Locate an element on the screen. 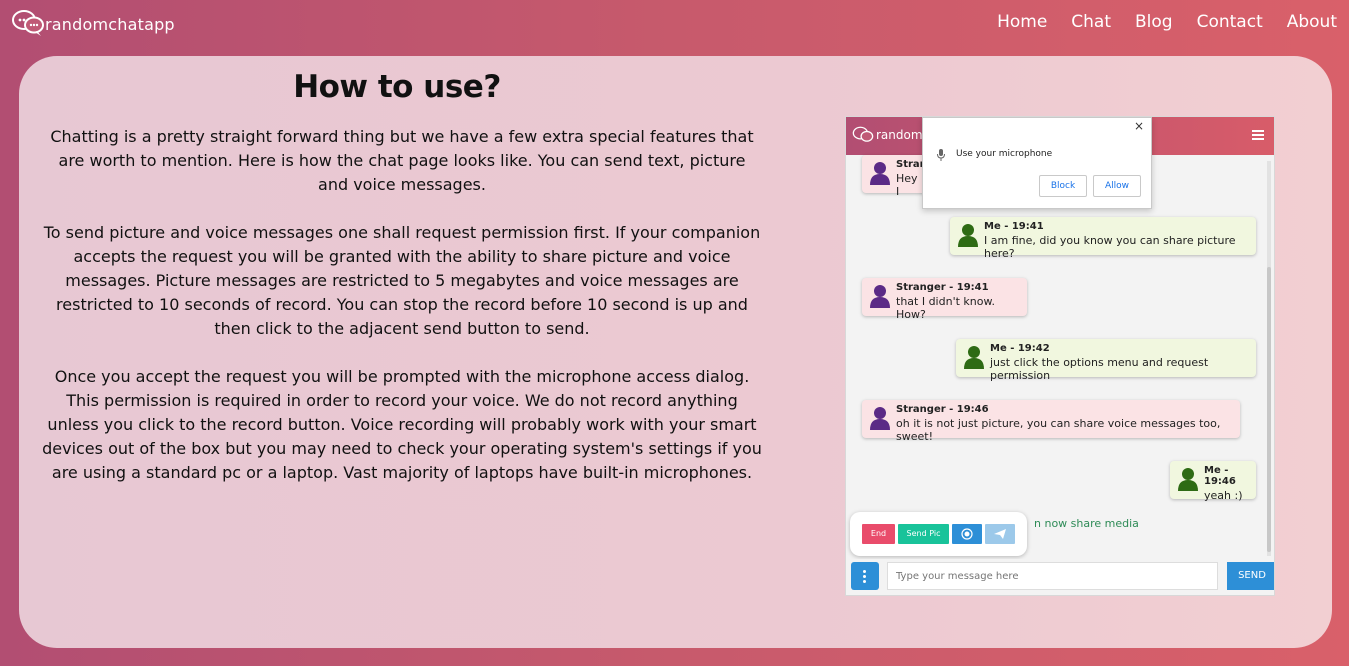  brand-link: randomchatapp is located at coordinates (93, 23).